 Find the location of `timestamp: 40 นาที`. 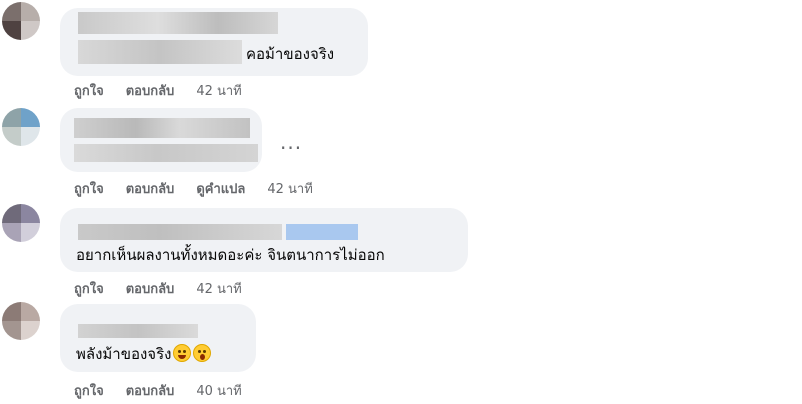

timestamp: 40 นาที is located at coordinates (218, 391).